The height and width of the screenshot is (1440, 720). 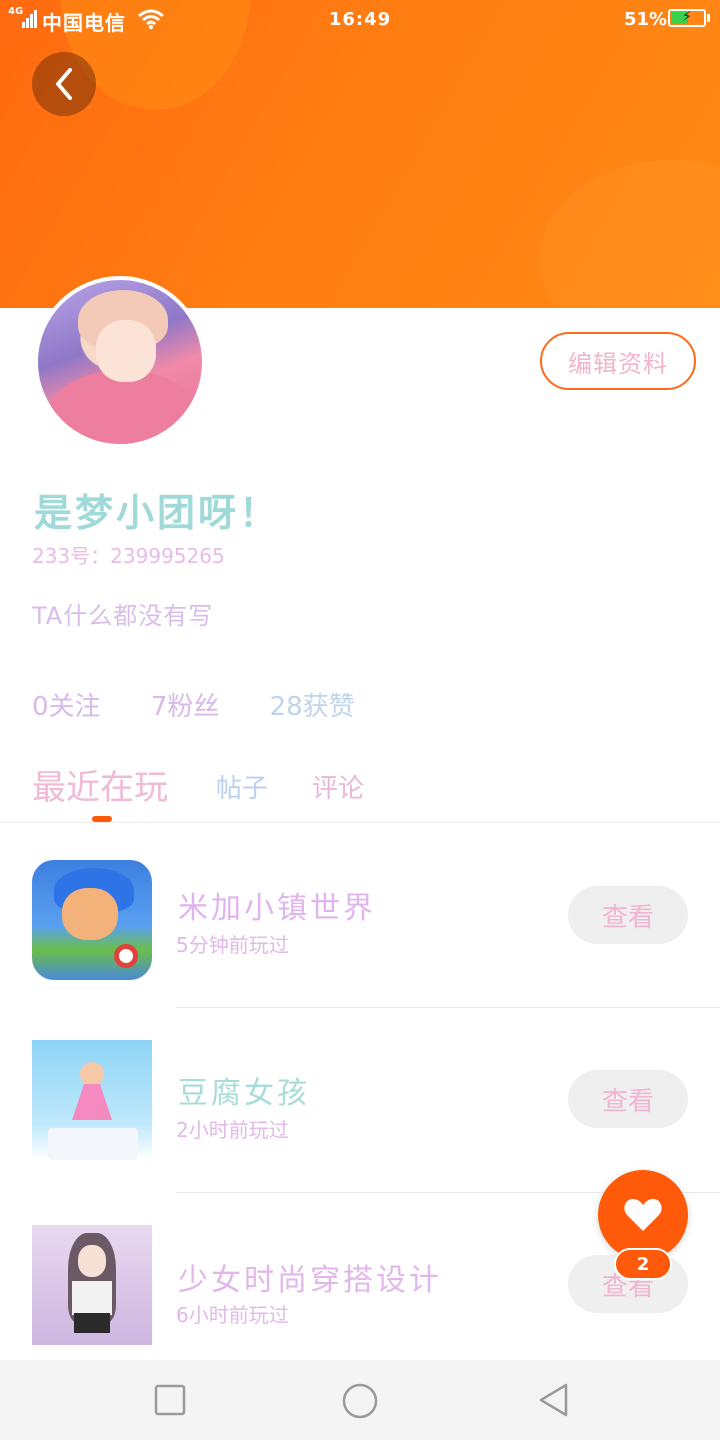 What do you see at coordinates (643, 1264) in the screenshot?
I see `favorites-badge: 2` at bounding box center [643, 1264].